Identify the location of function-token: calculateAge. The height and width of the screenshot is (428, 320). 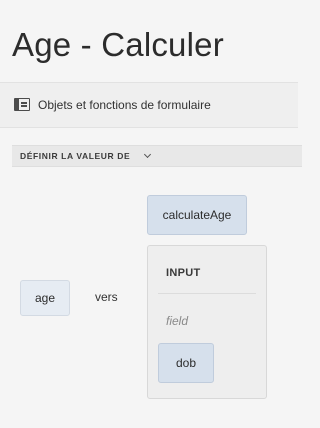
(197, 215).